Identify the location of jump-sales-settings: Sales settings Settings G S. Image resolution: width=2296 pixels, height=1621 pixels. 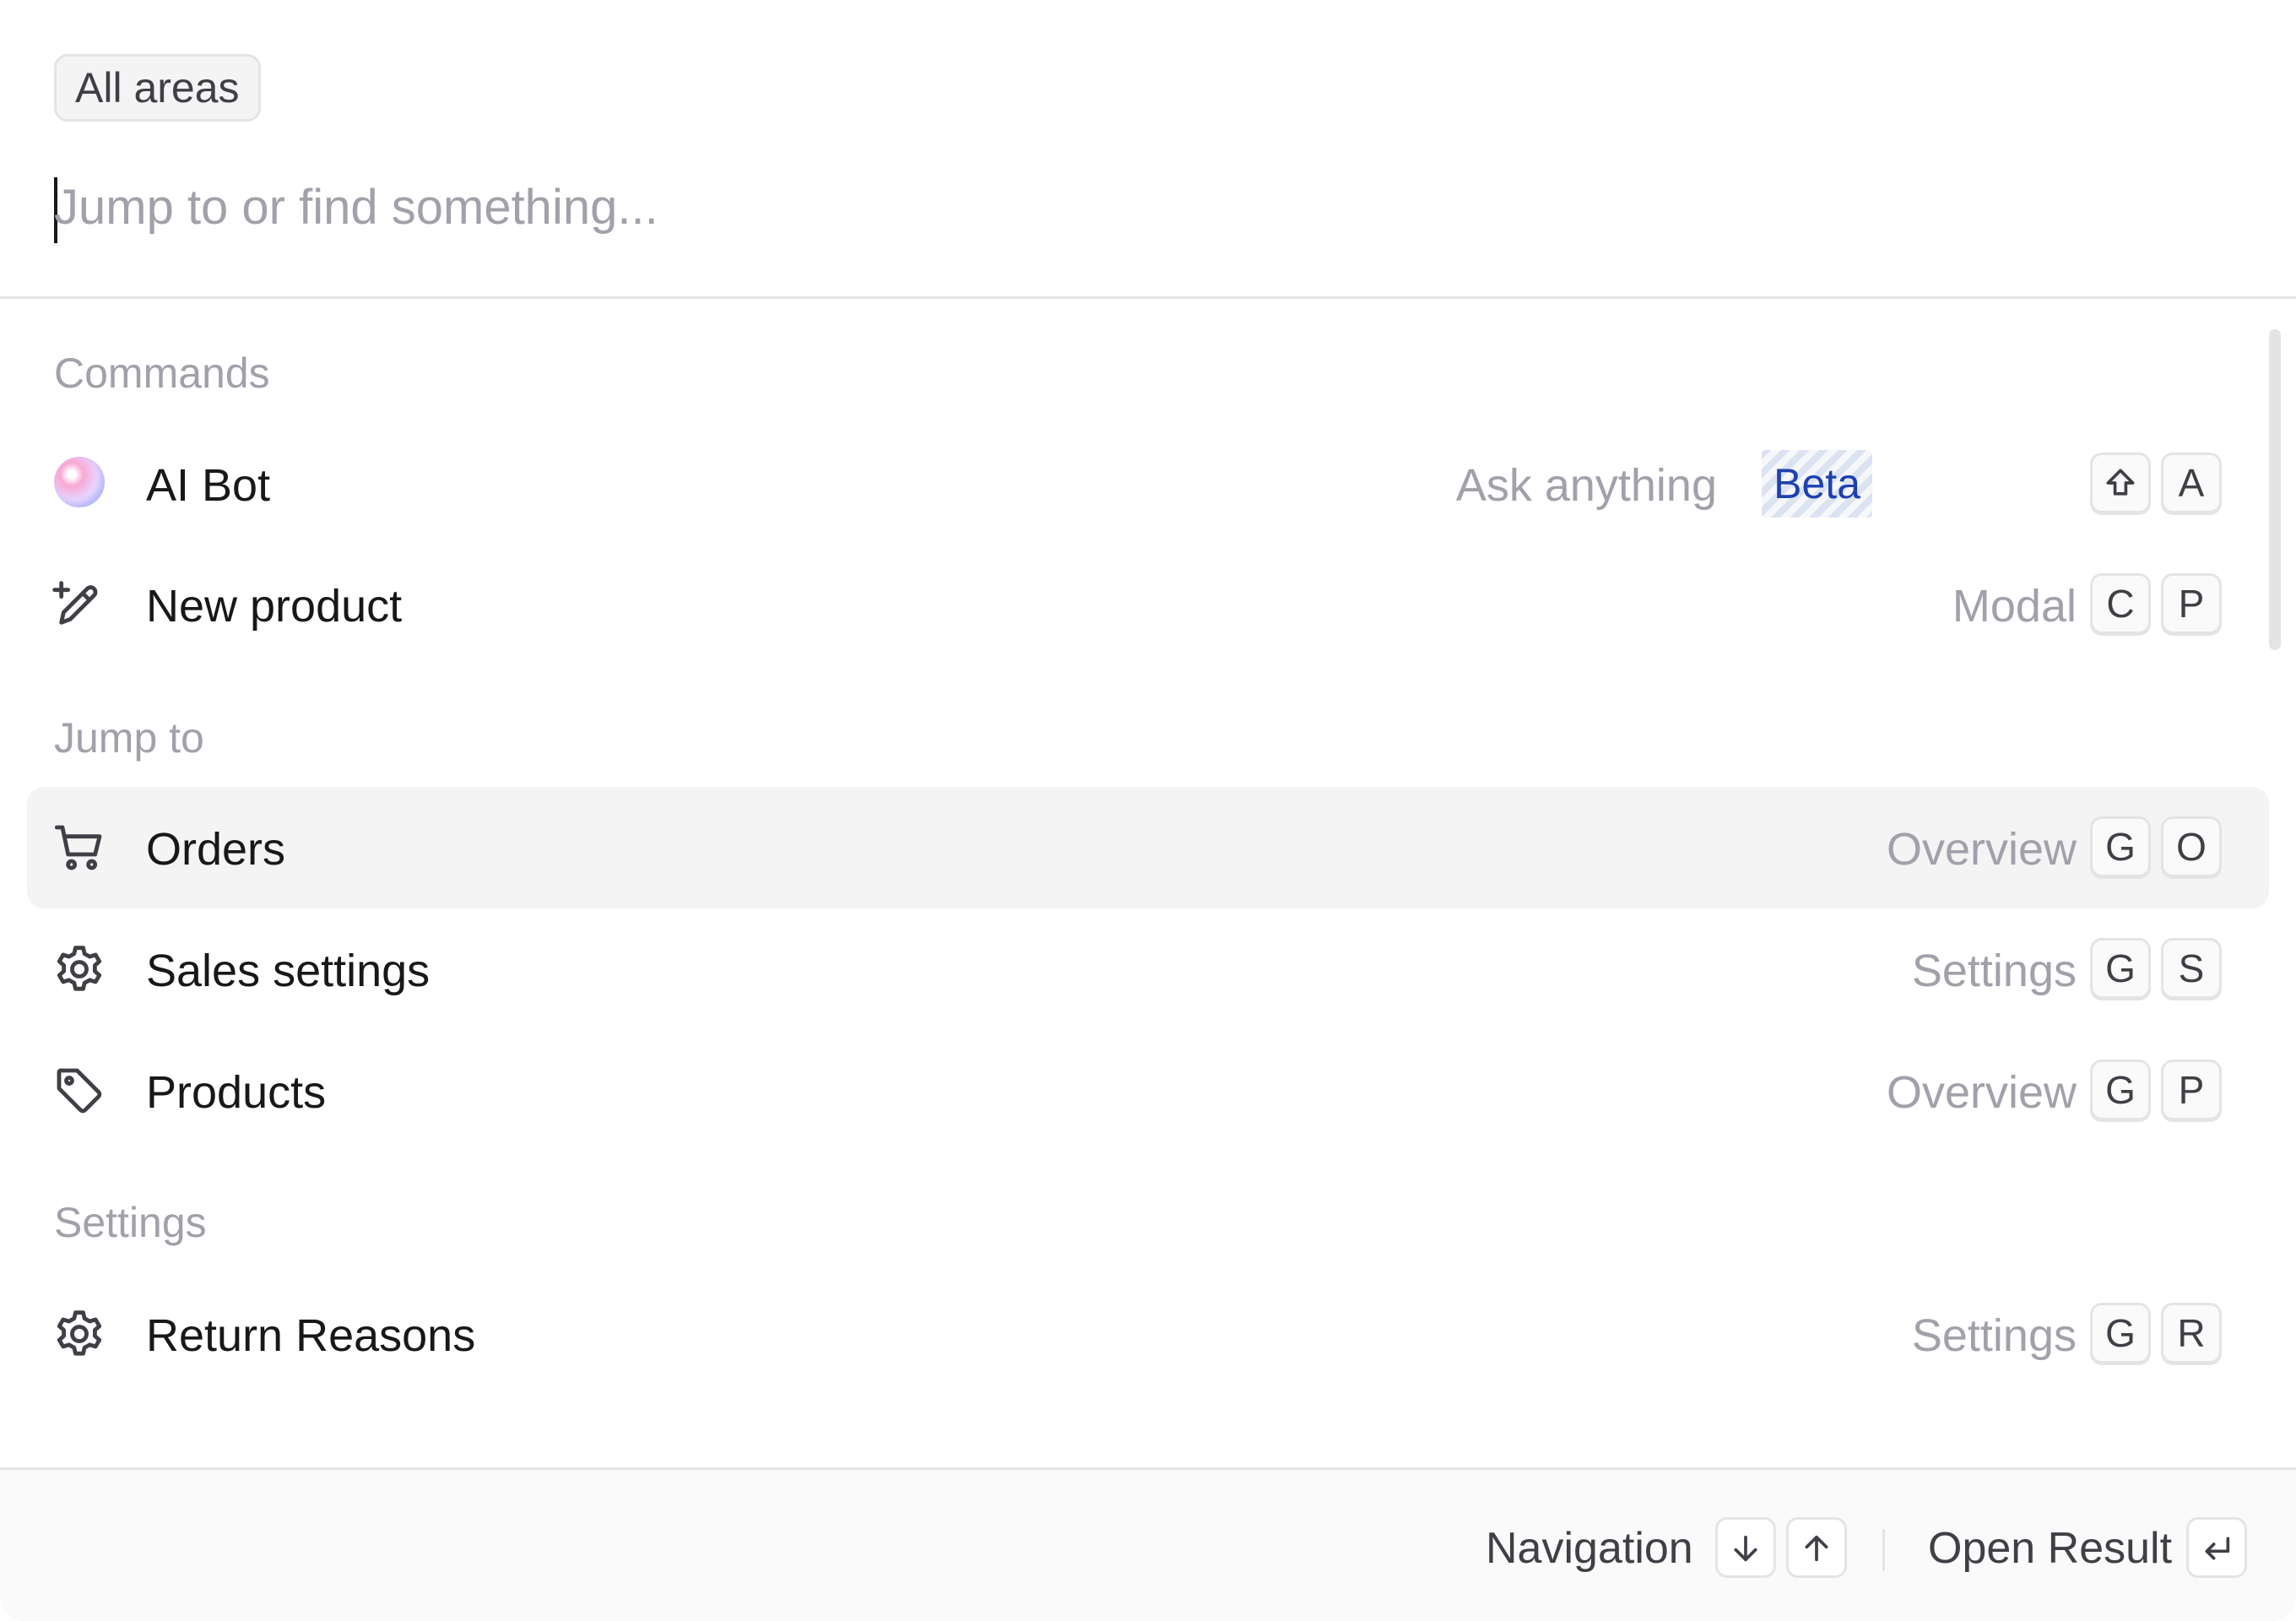
(1148, 969).